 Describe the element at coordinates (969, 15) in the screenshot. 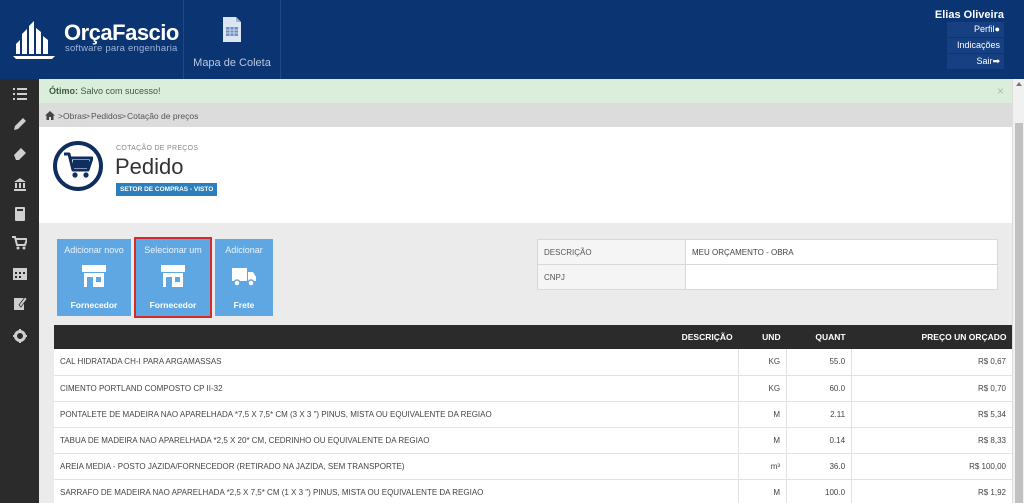

I see `user-name: Elias Oliveira` at that location.